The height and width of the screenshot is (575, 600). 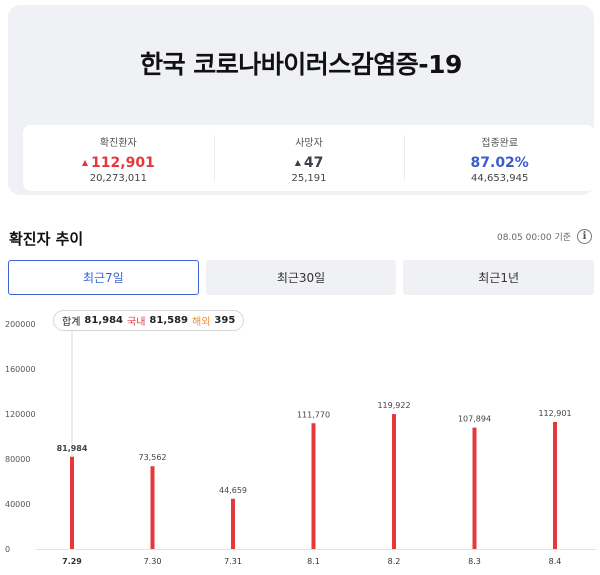 What do you see at coordinates (103, 320) in the screenshot?
I see `tooltip-total-value: 81,984` at bounding box center [103, 320].